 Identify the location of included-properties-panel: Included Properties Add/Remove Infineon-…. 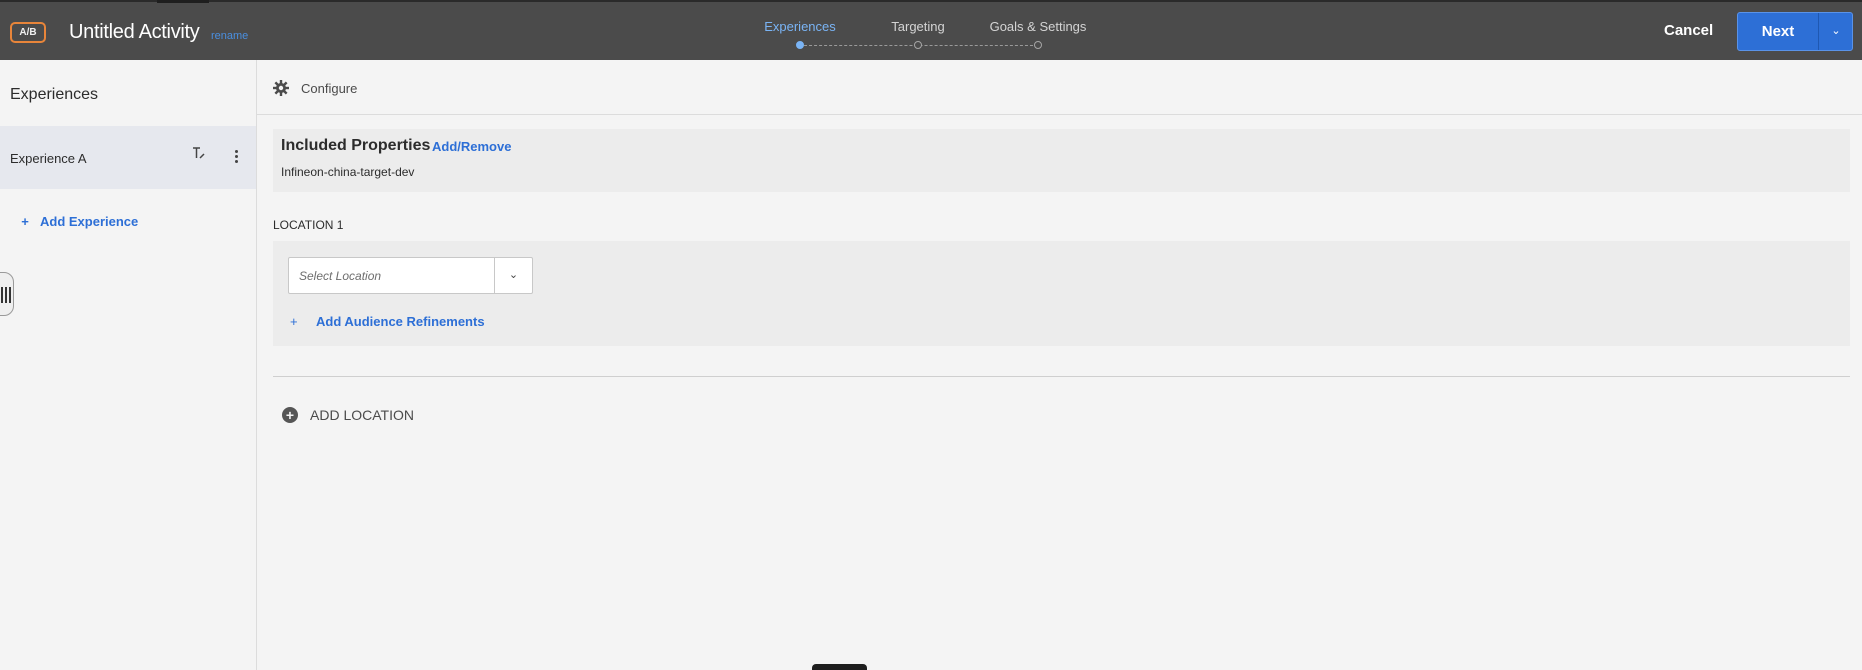
(1061, 160).